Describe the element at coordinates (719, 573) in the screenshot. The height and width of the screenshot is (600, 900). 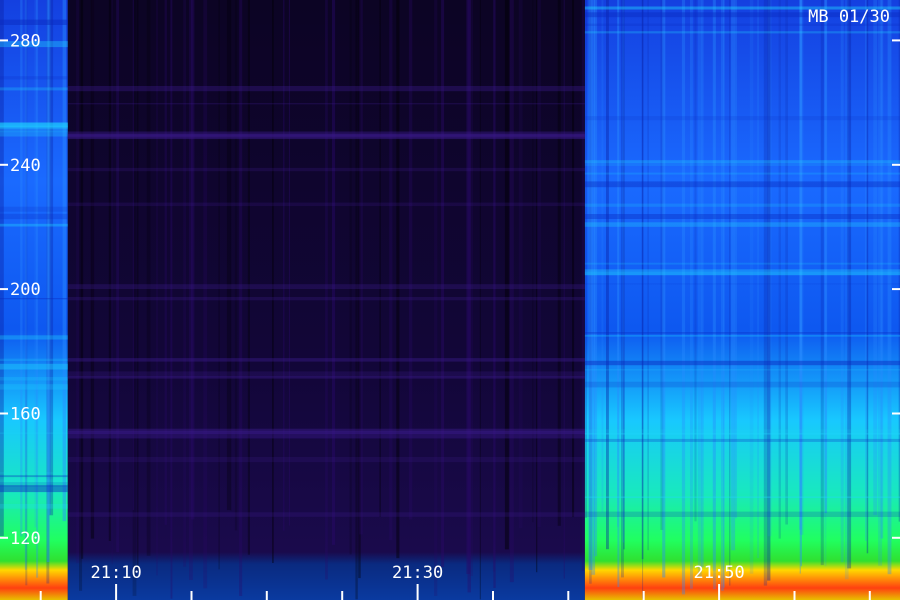
I see `x-tick-label: 21:50` at that location.